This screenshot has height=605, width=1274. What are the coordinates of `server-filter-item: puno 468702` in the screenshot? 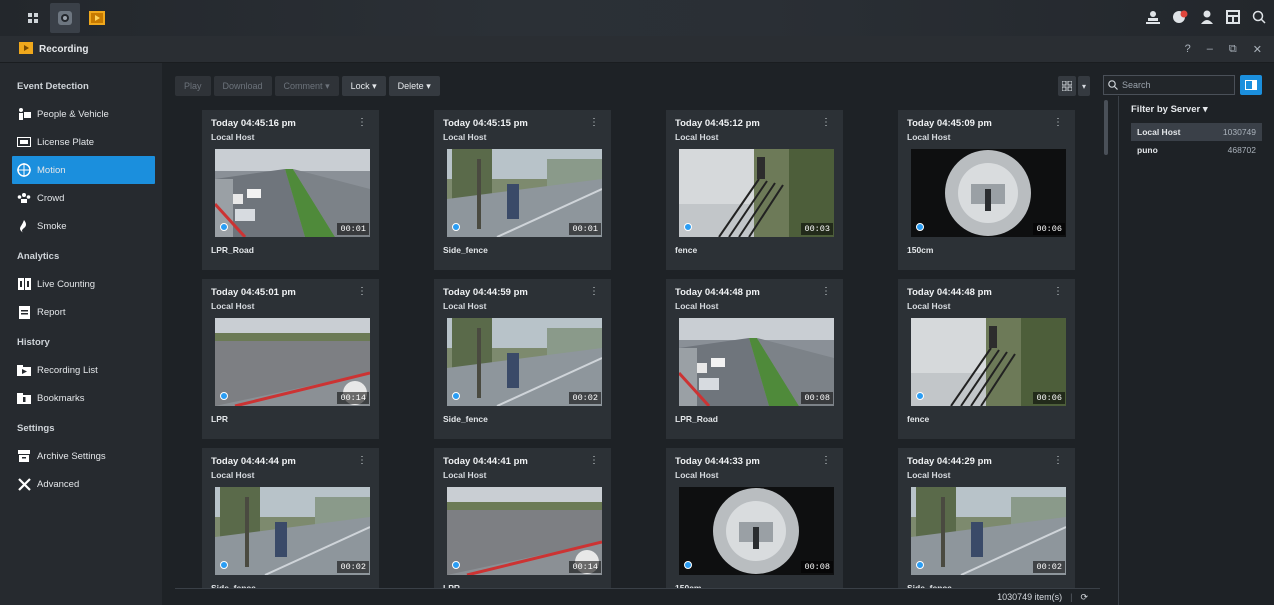 It's located at (1196, 150).